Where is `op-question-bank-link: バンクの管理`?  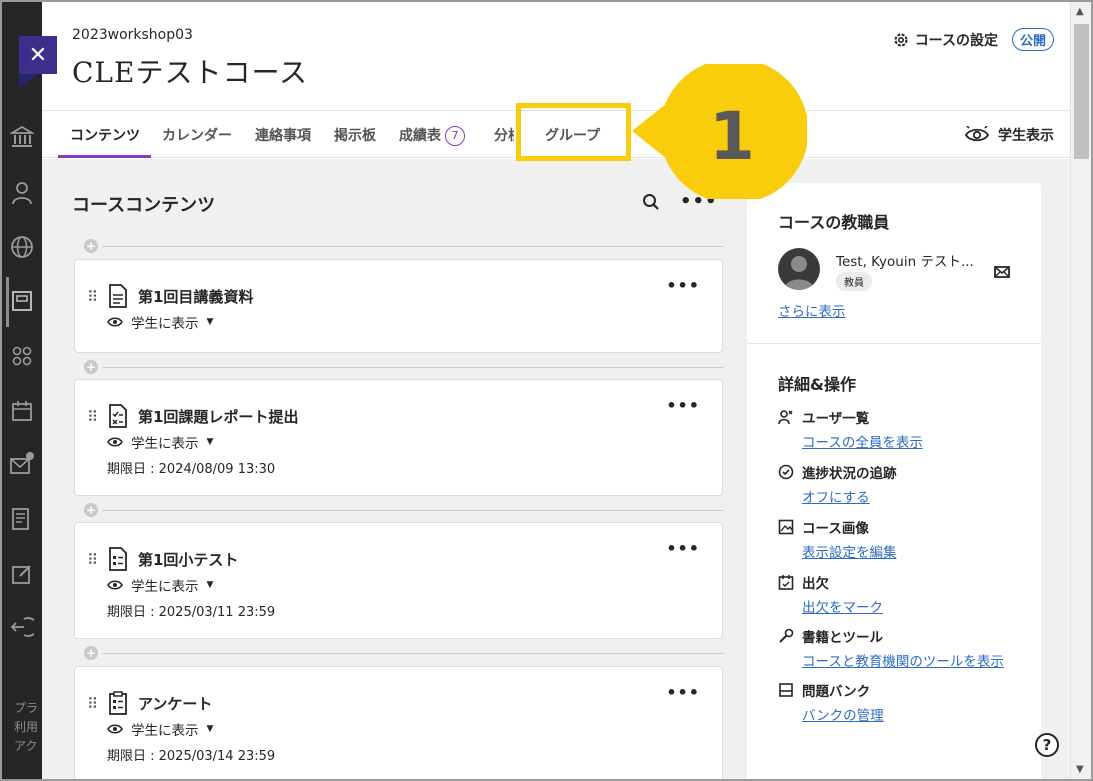
op-question-bank-link: バンクの管理 is located at coordinates (843, 714).